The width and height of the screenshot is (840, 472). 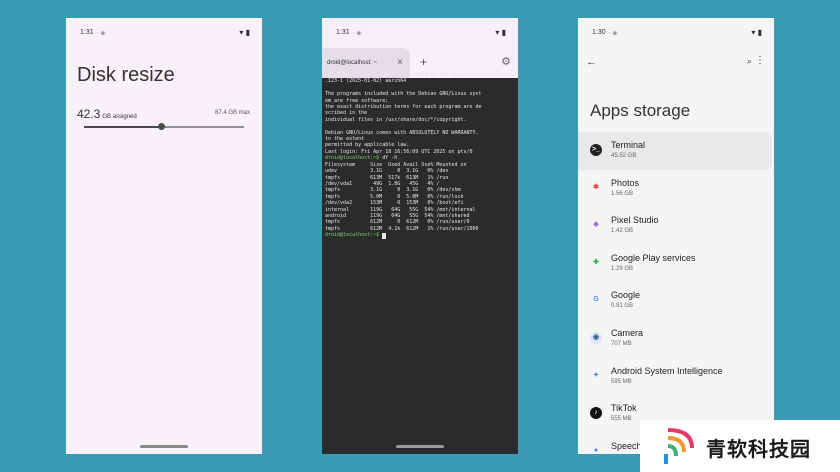 What do you see at coordinates (676, 189) in the screenshot?
I see `app-row: ✱ Photos 1.56 GB` at bounding box center [676, 189].